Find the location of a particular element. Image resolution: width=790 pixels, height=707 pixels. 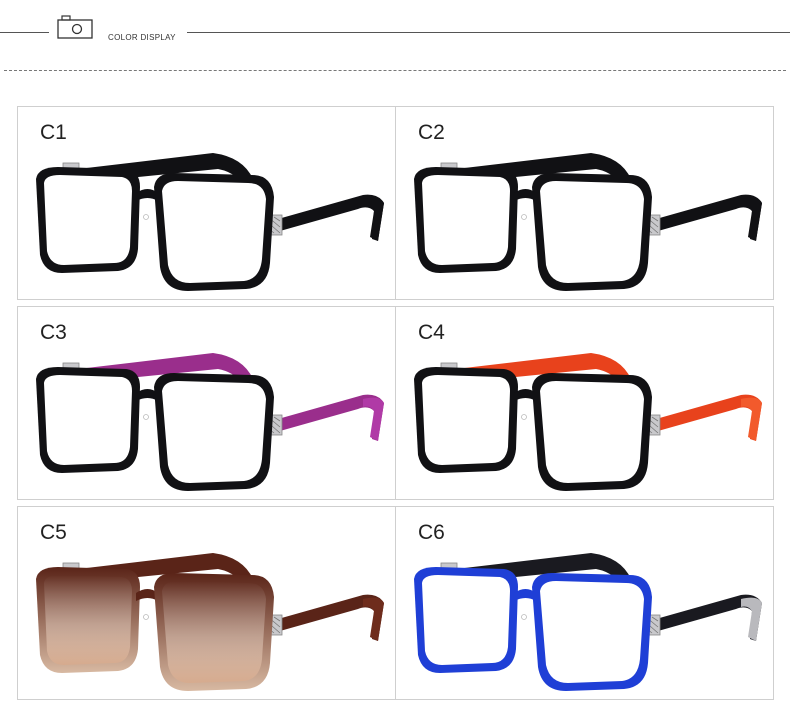

color-variant-card: C3 is located at coordinates (206, 403).